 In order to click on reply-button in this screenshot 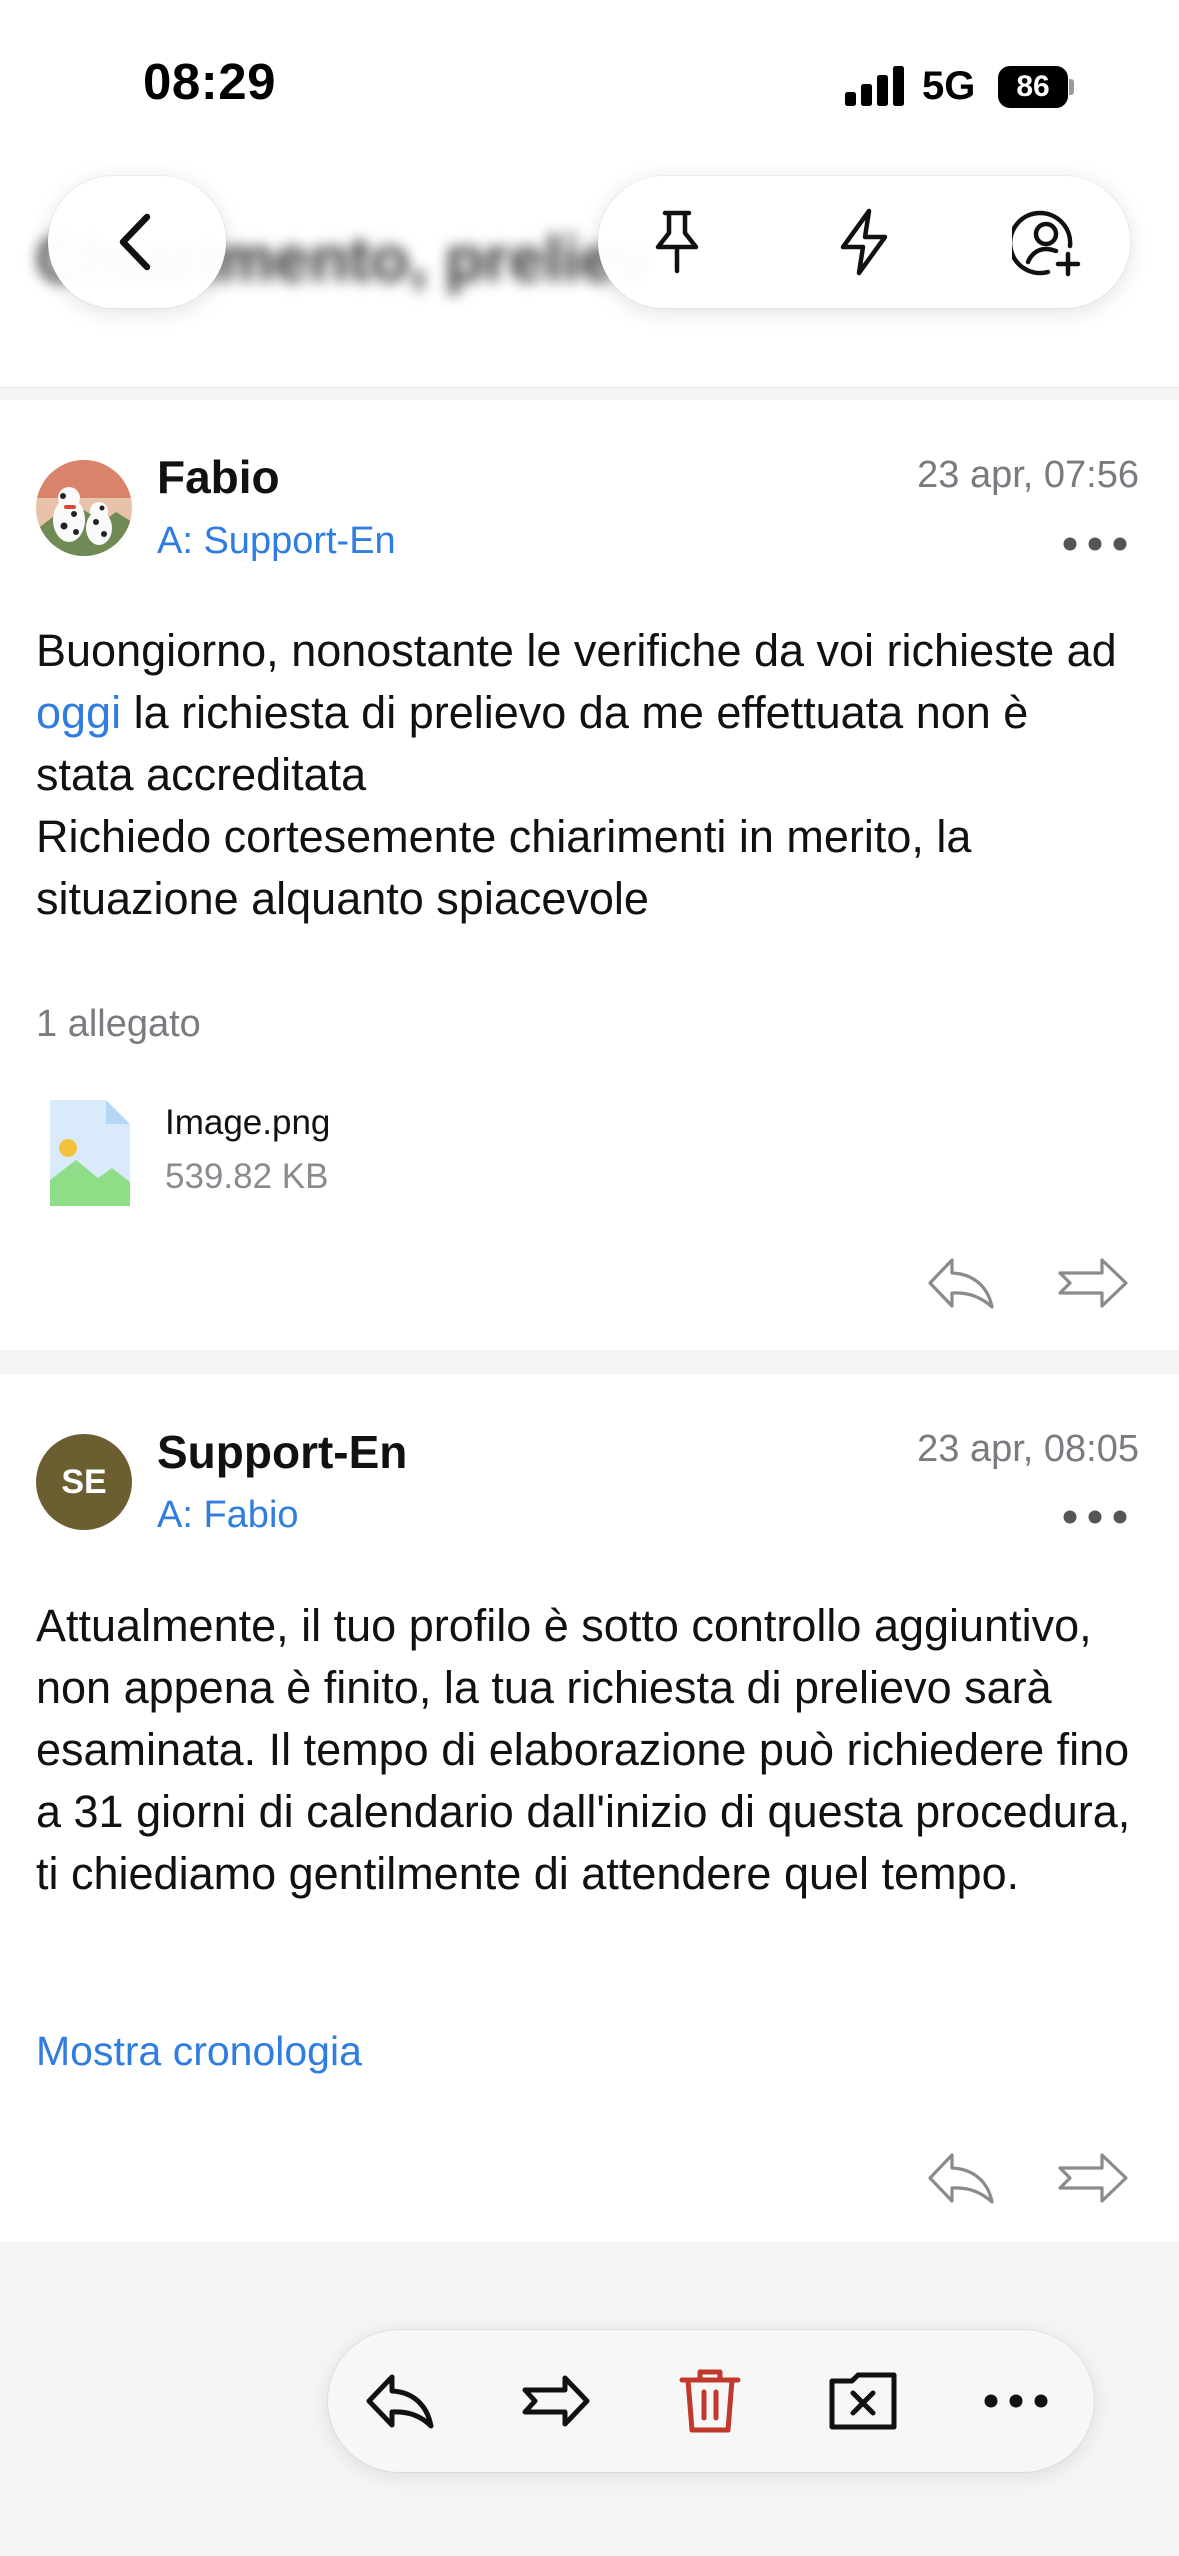, I will do `click(400, 2401)`.